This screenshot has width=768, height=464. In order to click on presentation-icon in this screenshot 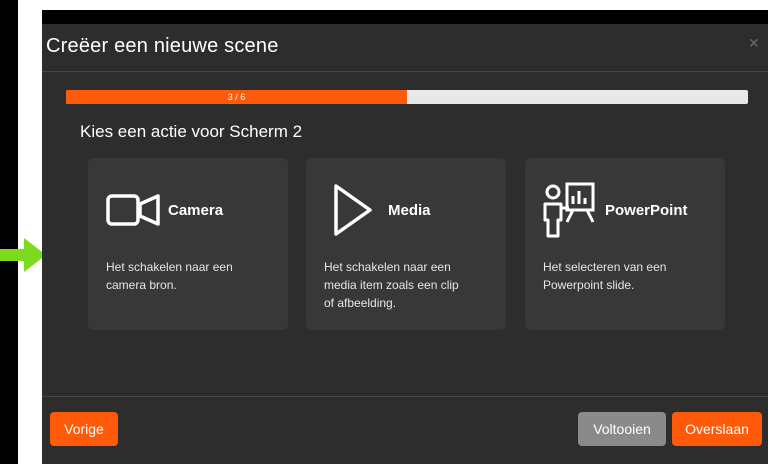, I will do `click(569, 210)`.